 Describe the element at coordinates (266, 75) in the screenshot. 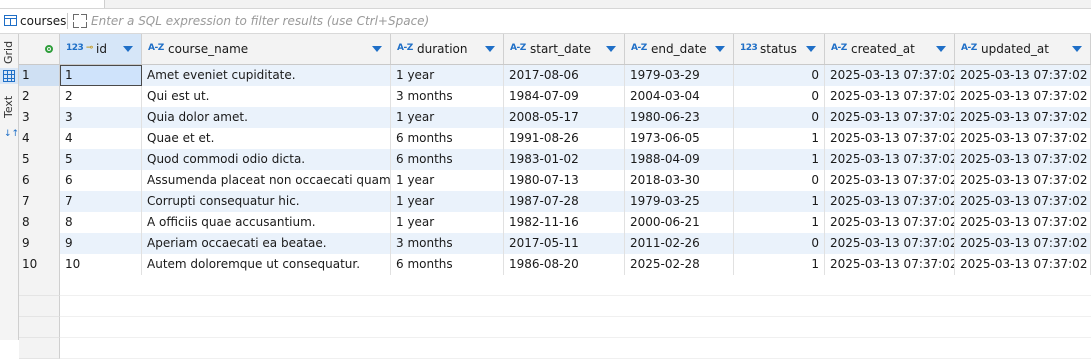

I see `cell-course-name: Amet eveniet cupiditate.` at that location.